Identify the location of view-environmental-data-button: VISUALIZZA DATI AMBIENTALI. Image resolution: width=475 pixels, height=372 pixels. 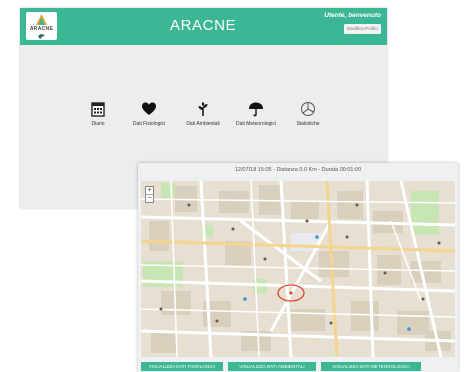
(272, 366).